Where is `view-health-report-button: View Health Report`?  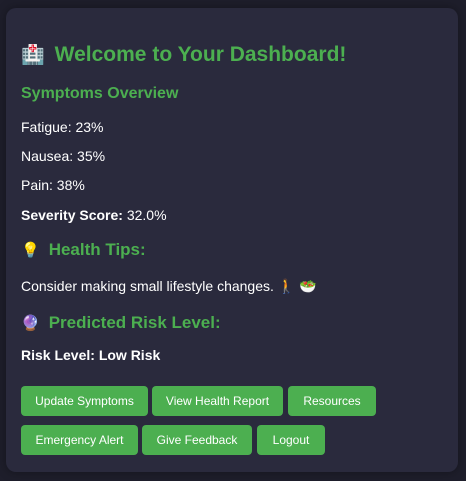
view-health-report-button: View Health Report is located at coordinates (217, 401).